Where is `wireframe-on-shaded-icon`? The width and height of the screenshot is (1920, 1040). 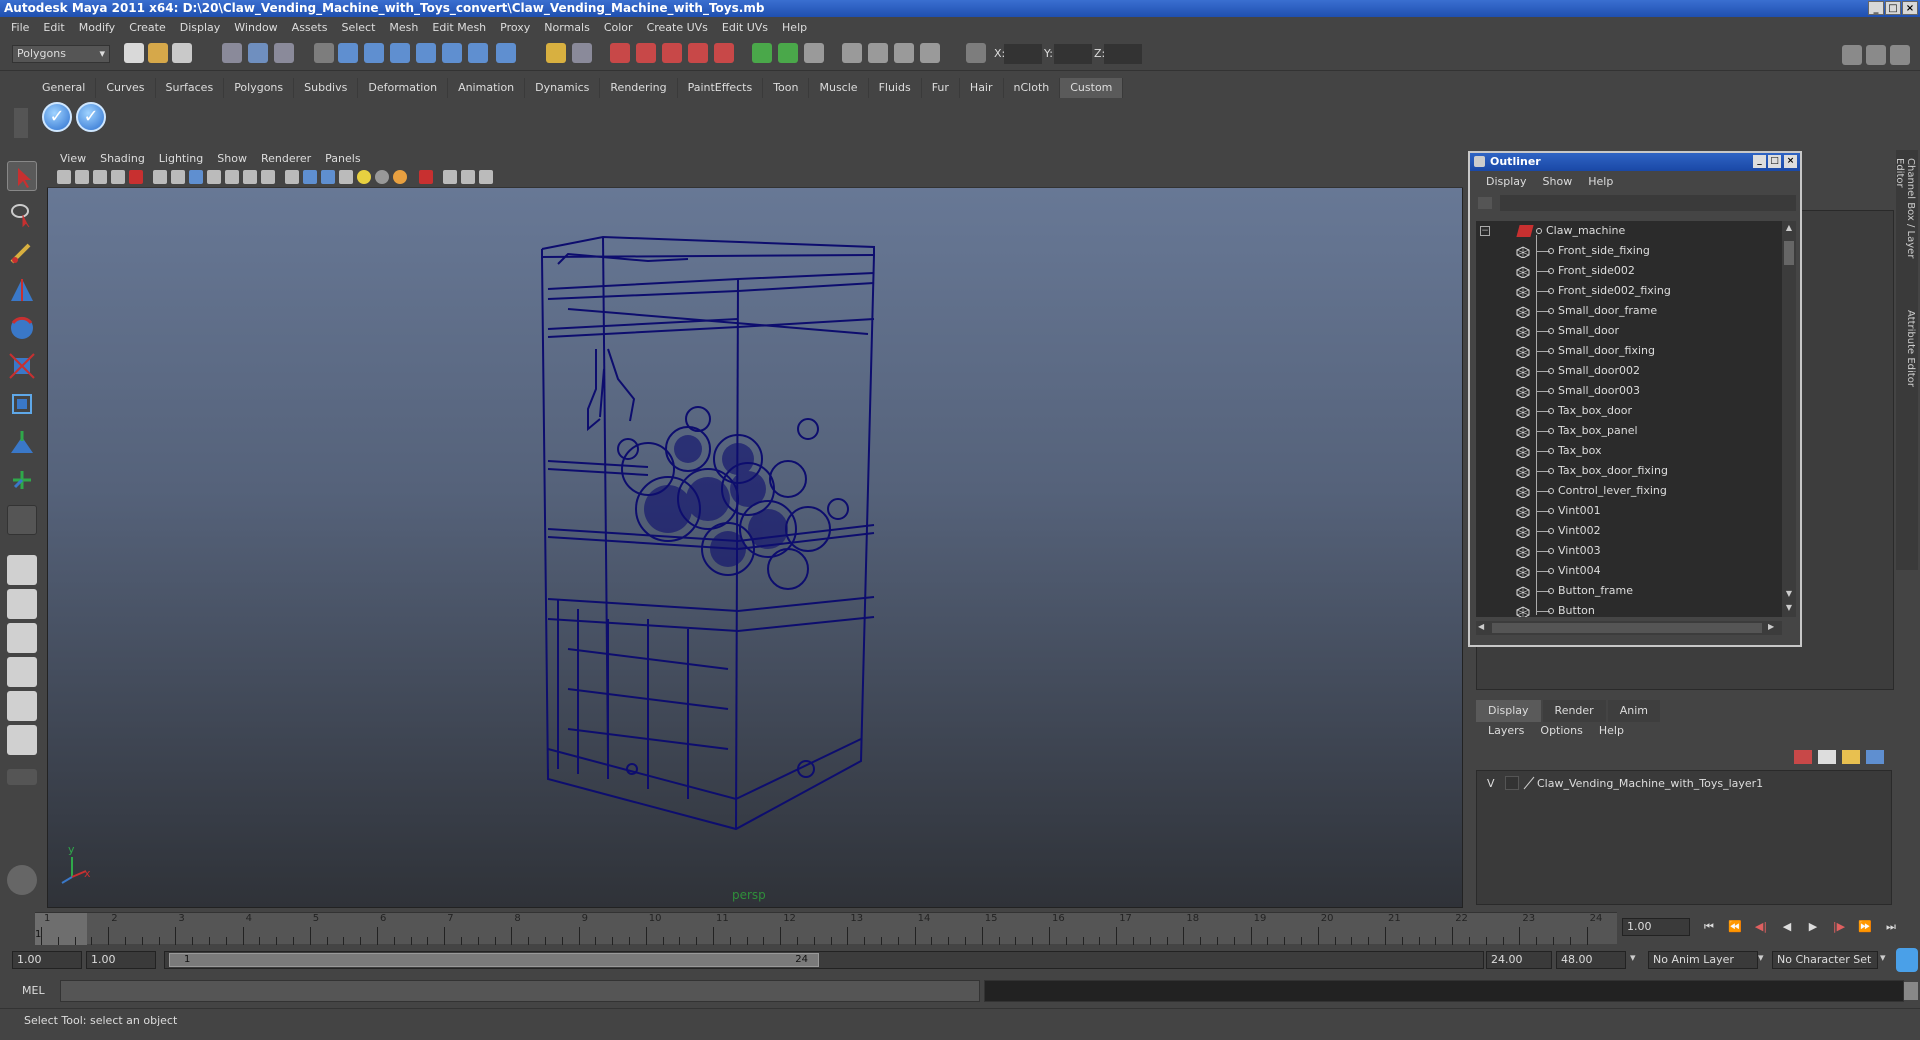
wireframe-on-shaded-icon is located at coordinates (328, 177).